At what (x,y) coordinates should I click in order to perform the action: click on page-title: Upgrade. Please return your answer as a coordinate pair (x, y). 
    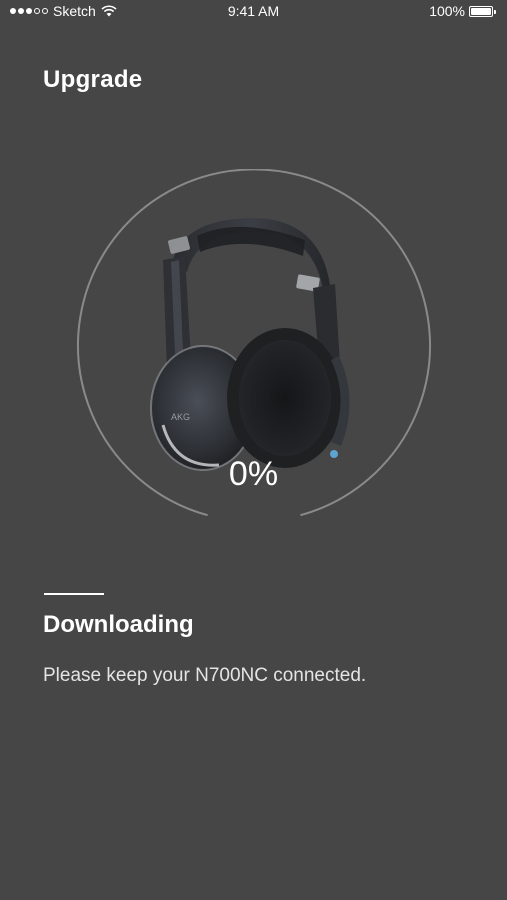
    Looking at the image, I should click on (93, 79).